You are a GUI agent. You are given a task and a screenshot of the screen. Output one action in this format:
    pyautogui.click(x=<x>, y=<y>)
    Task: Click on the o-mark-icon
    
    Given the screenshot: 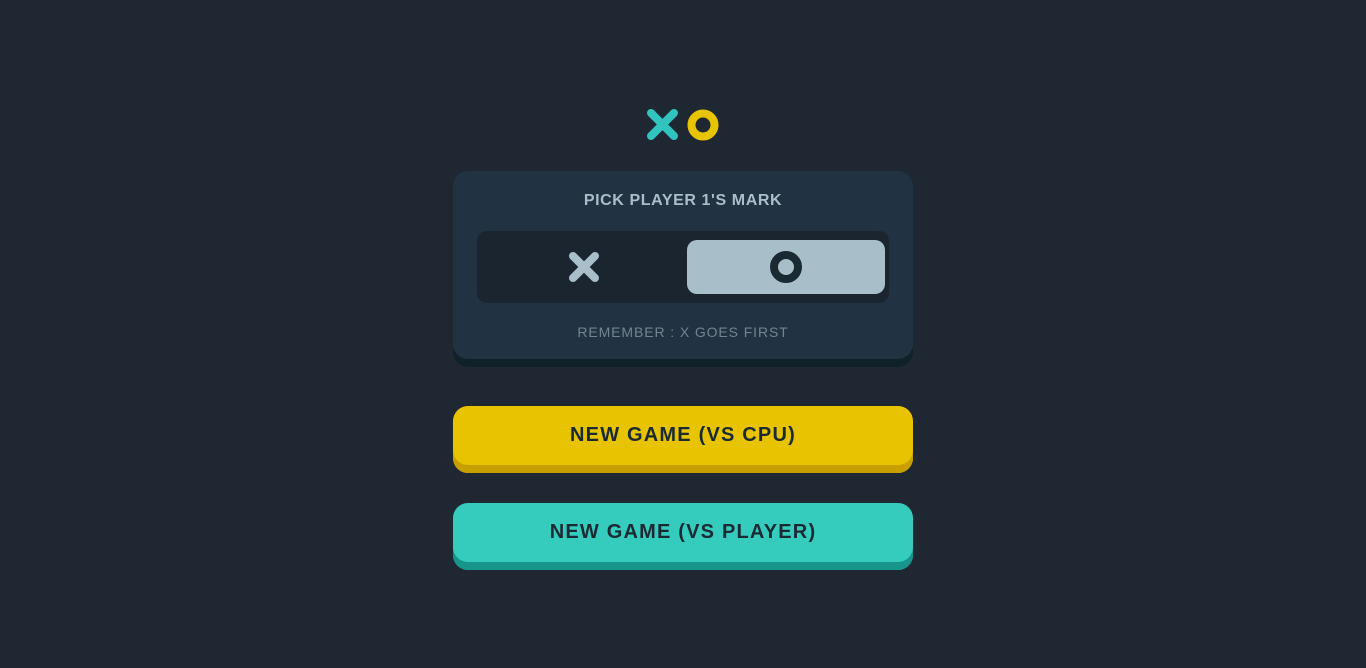 What is the action you would take?
    pyautogui.click(x=786, y=267)
    